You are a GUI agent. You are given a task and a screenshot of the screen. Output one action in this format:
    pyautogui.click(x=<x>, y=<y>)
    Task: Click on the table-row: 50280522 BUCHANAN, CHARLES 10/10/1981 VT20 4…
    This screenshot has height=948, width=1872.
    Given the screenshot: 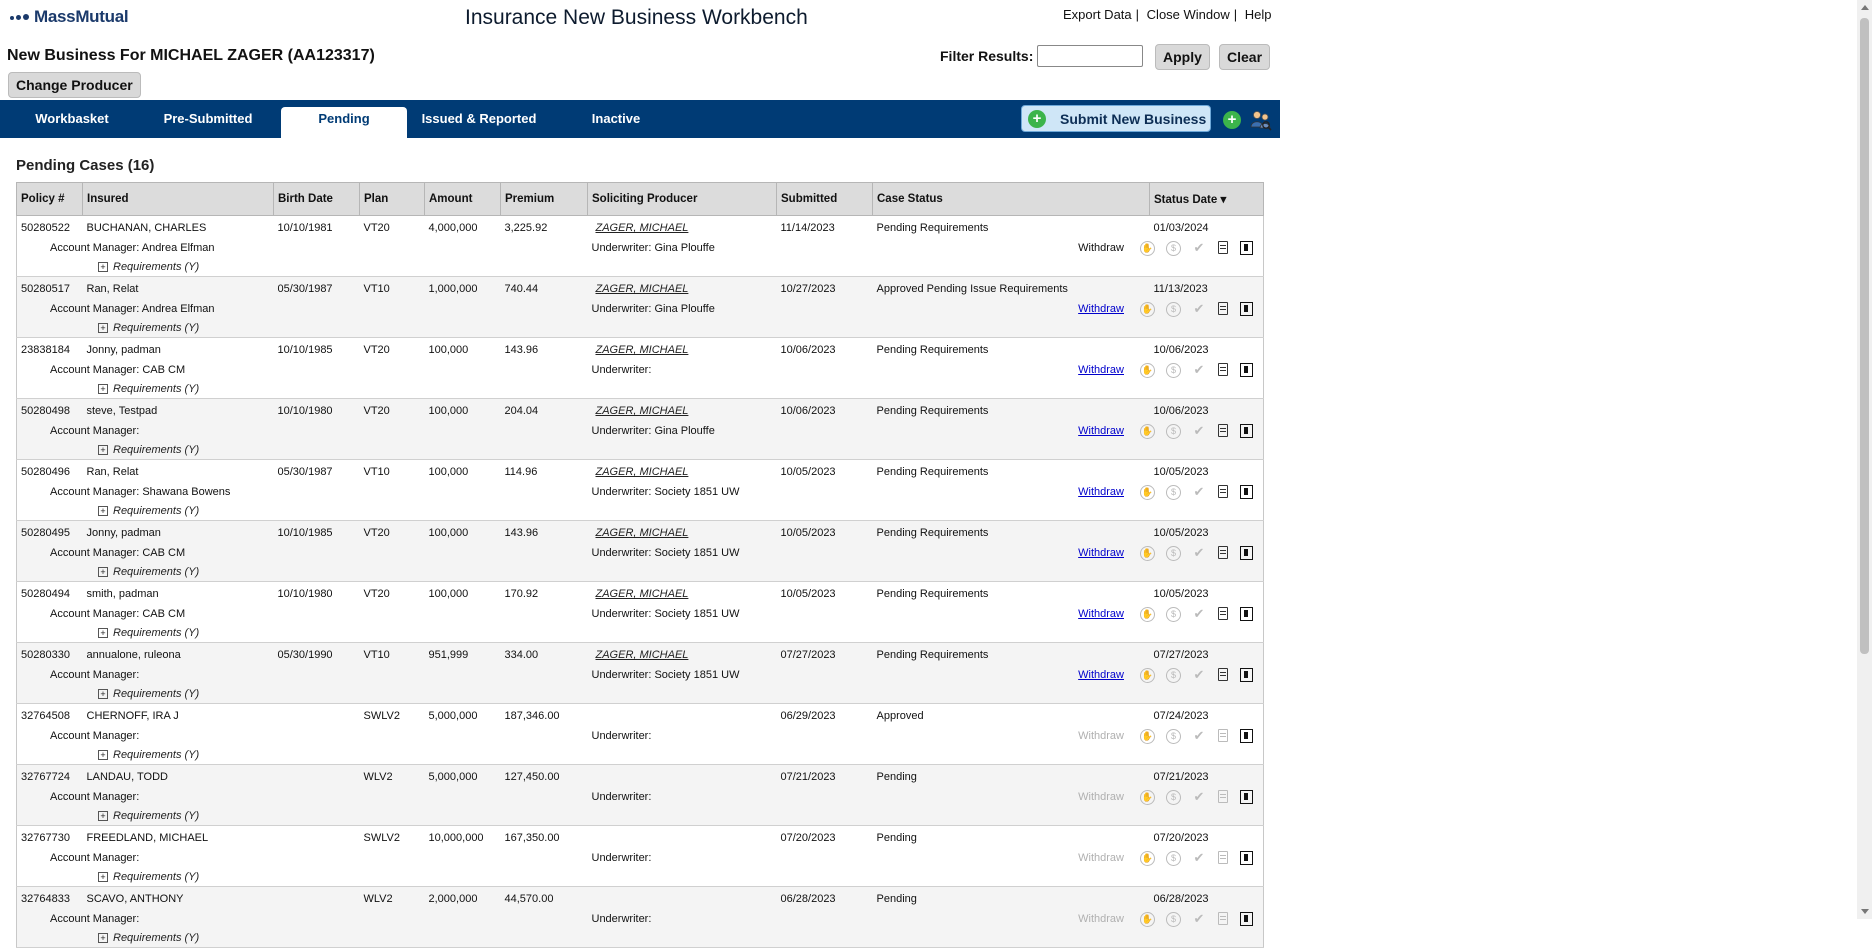 What is the action you would take?
    pyautogui.click(x=640, y=227)
    